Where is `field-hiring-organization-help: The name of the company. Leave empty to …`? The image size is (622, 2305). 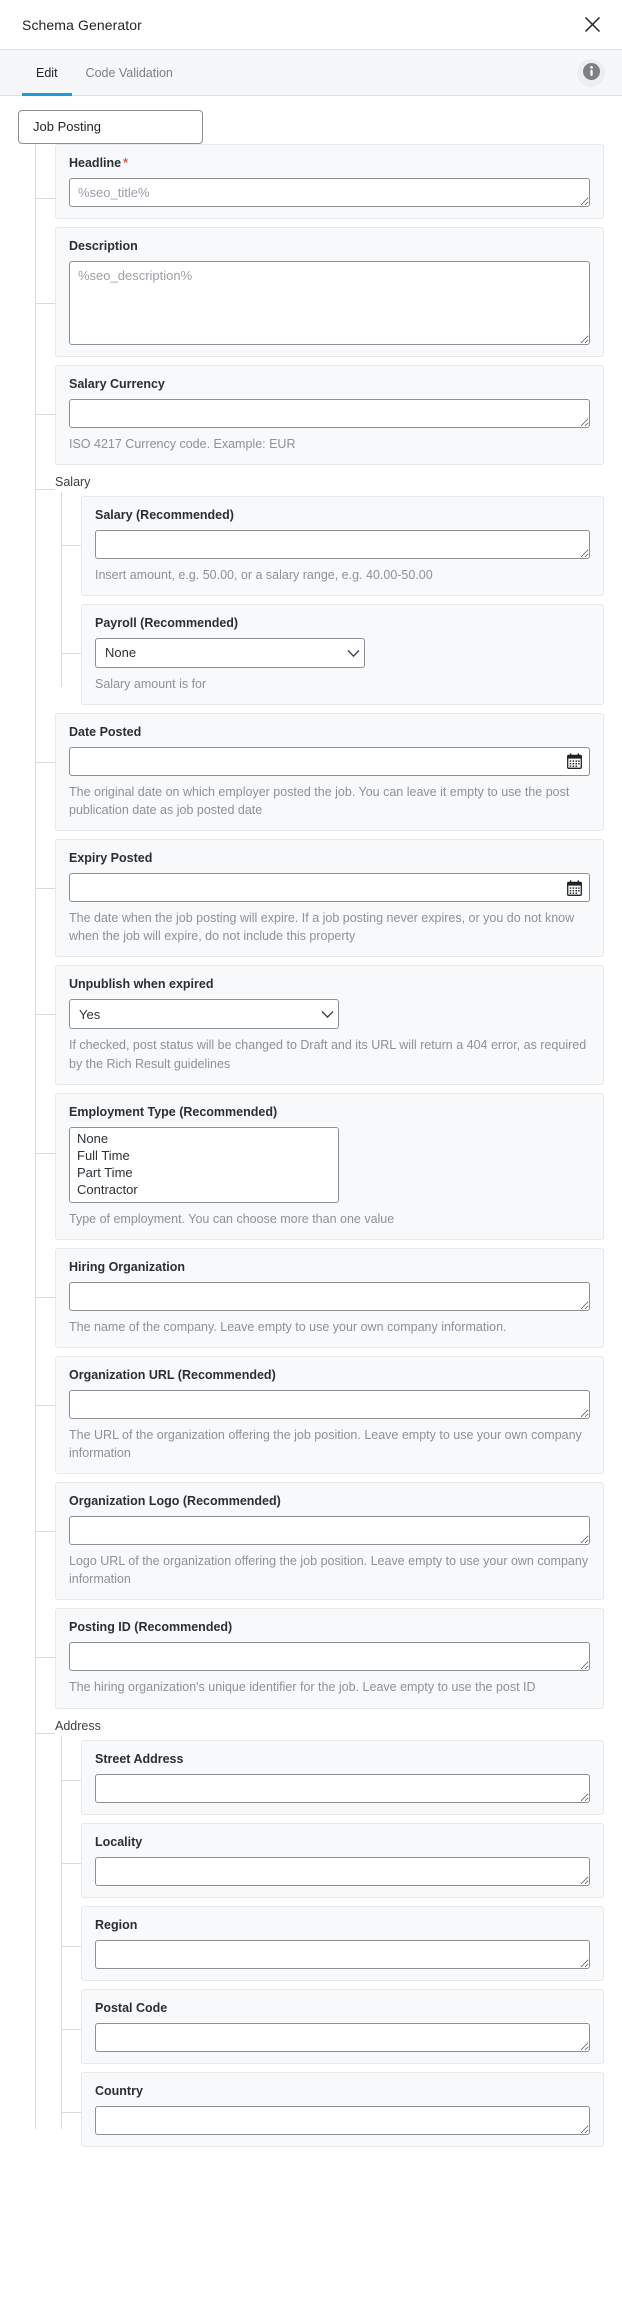
field-hiring-organization-help: The name of the company. Leave empty to … is located at coordinates (288, 1326).